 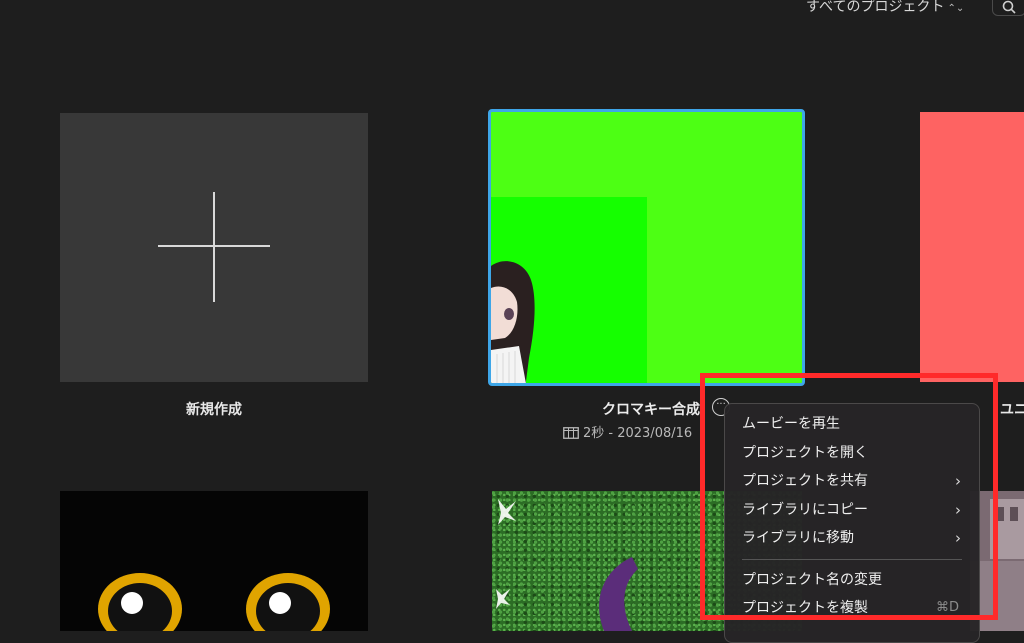 I want to click on project-thumbnail-eyes, so click(x=214, y=561).